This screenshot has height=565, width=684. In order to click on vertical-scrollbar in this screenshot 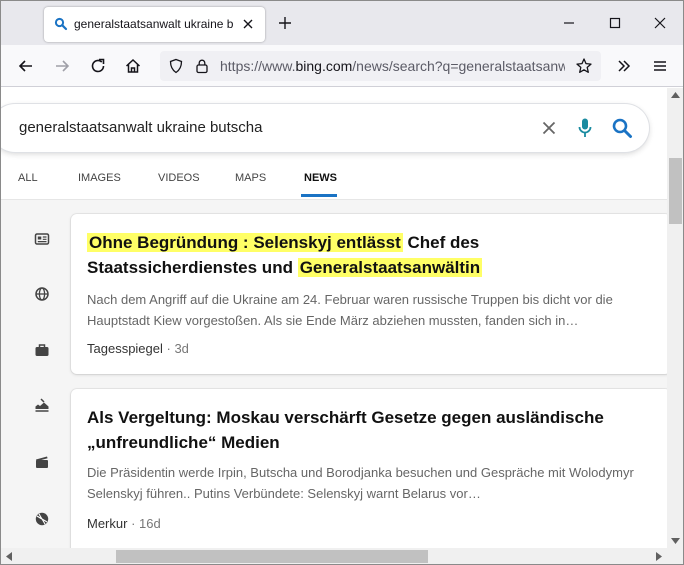, I will do `click(675, 318)`.